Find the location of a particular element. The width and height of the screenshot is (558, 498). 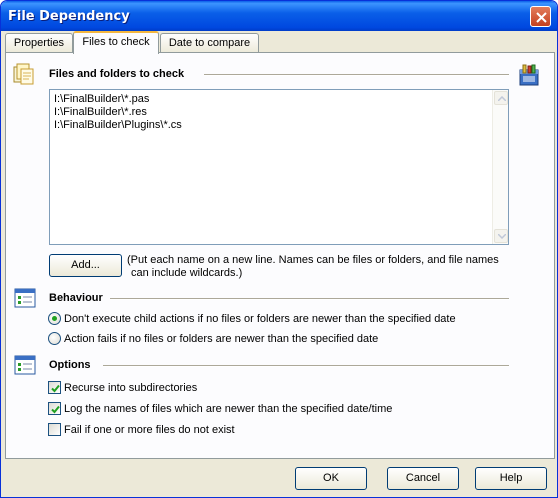

check-fail-missing: Fail if one or more files do not exist is located at coordinates (283, 430).